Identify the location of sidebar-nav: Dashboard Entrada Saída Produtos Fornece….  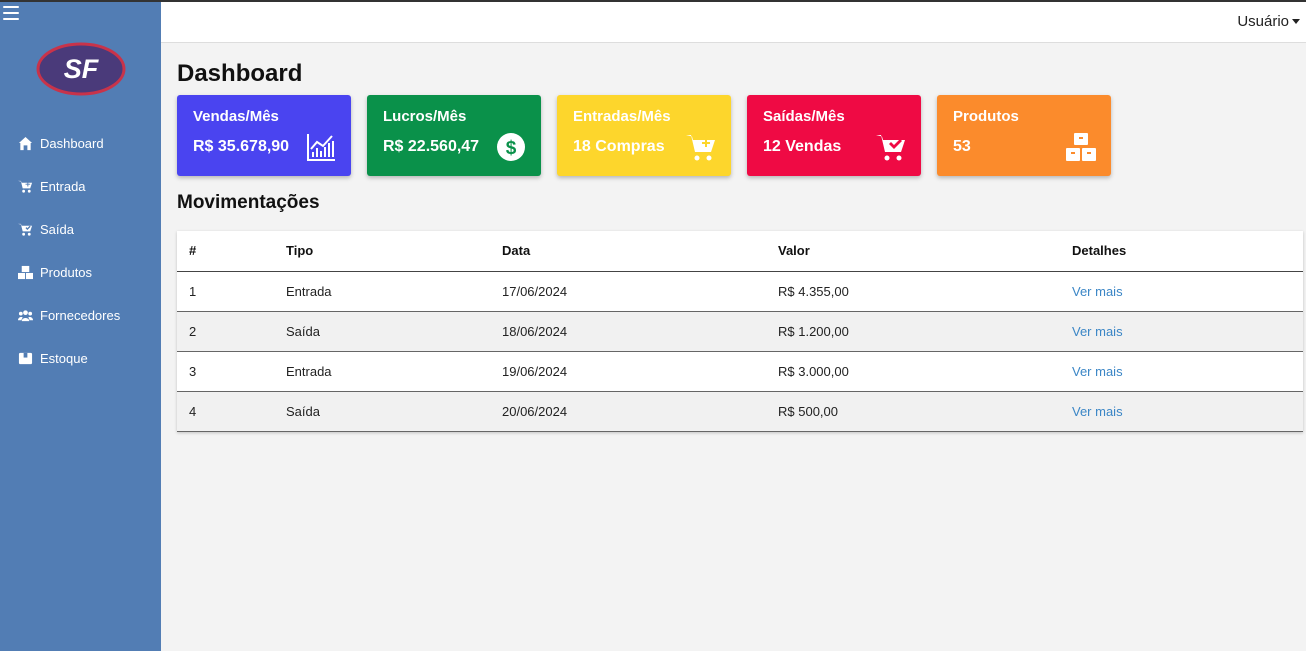
(80, 251).